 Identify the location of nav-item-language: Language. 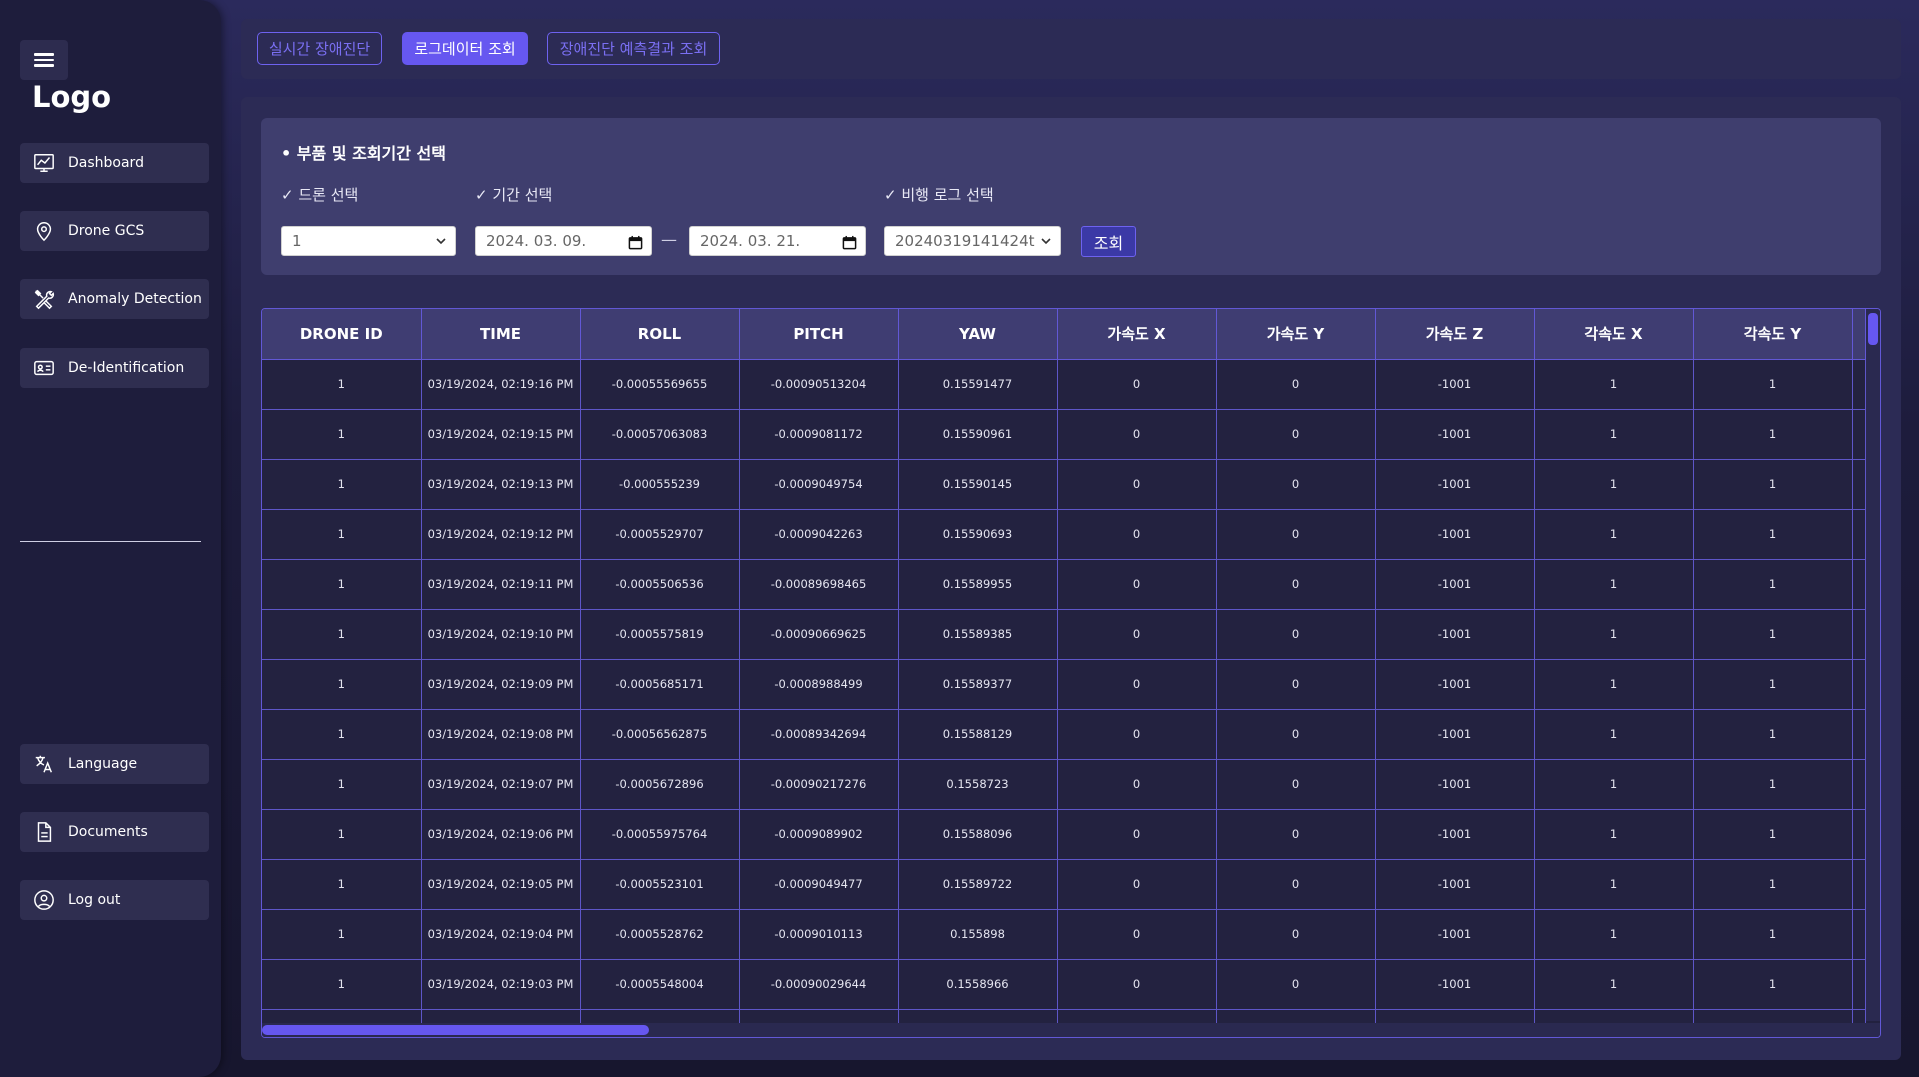
(114, 764).